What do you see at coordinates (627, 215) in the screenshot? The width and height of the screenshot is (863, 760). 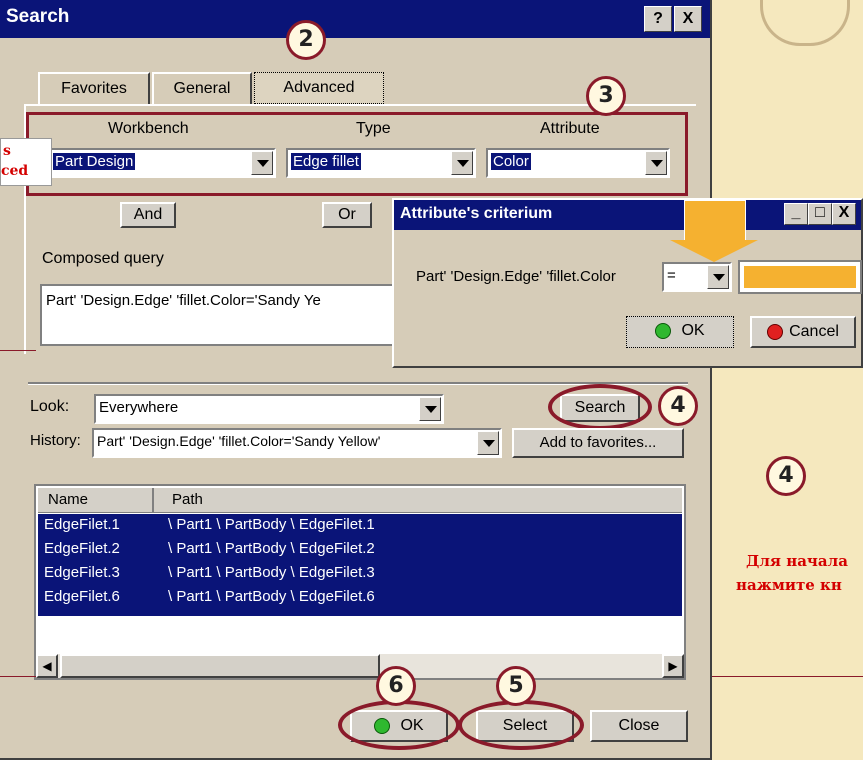 I see `popup-title-bar: Attribute's criterium _ □ X` at bounding box center [627, 215].